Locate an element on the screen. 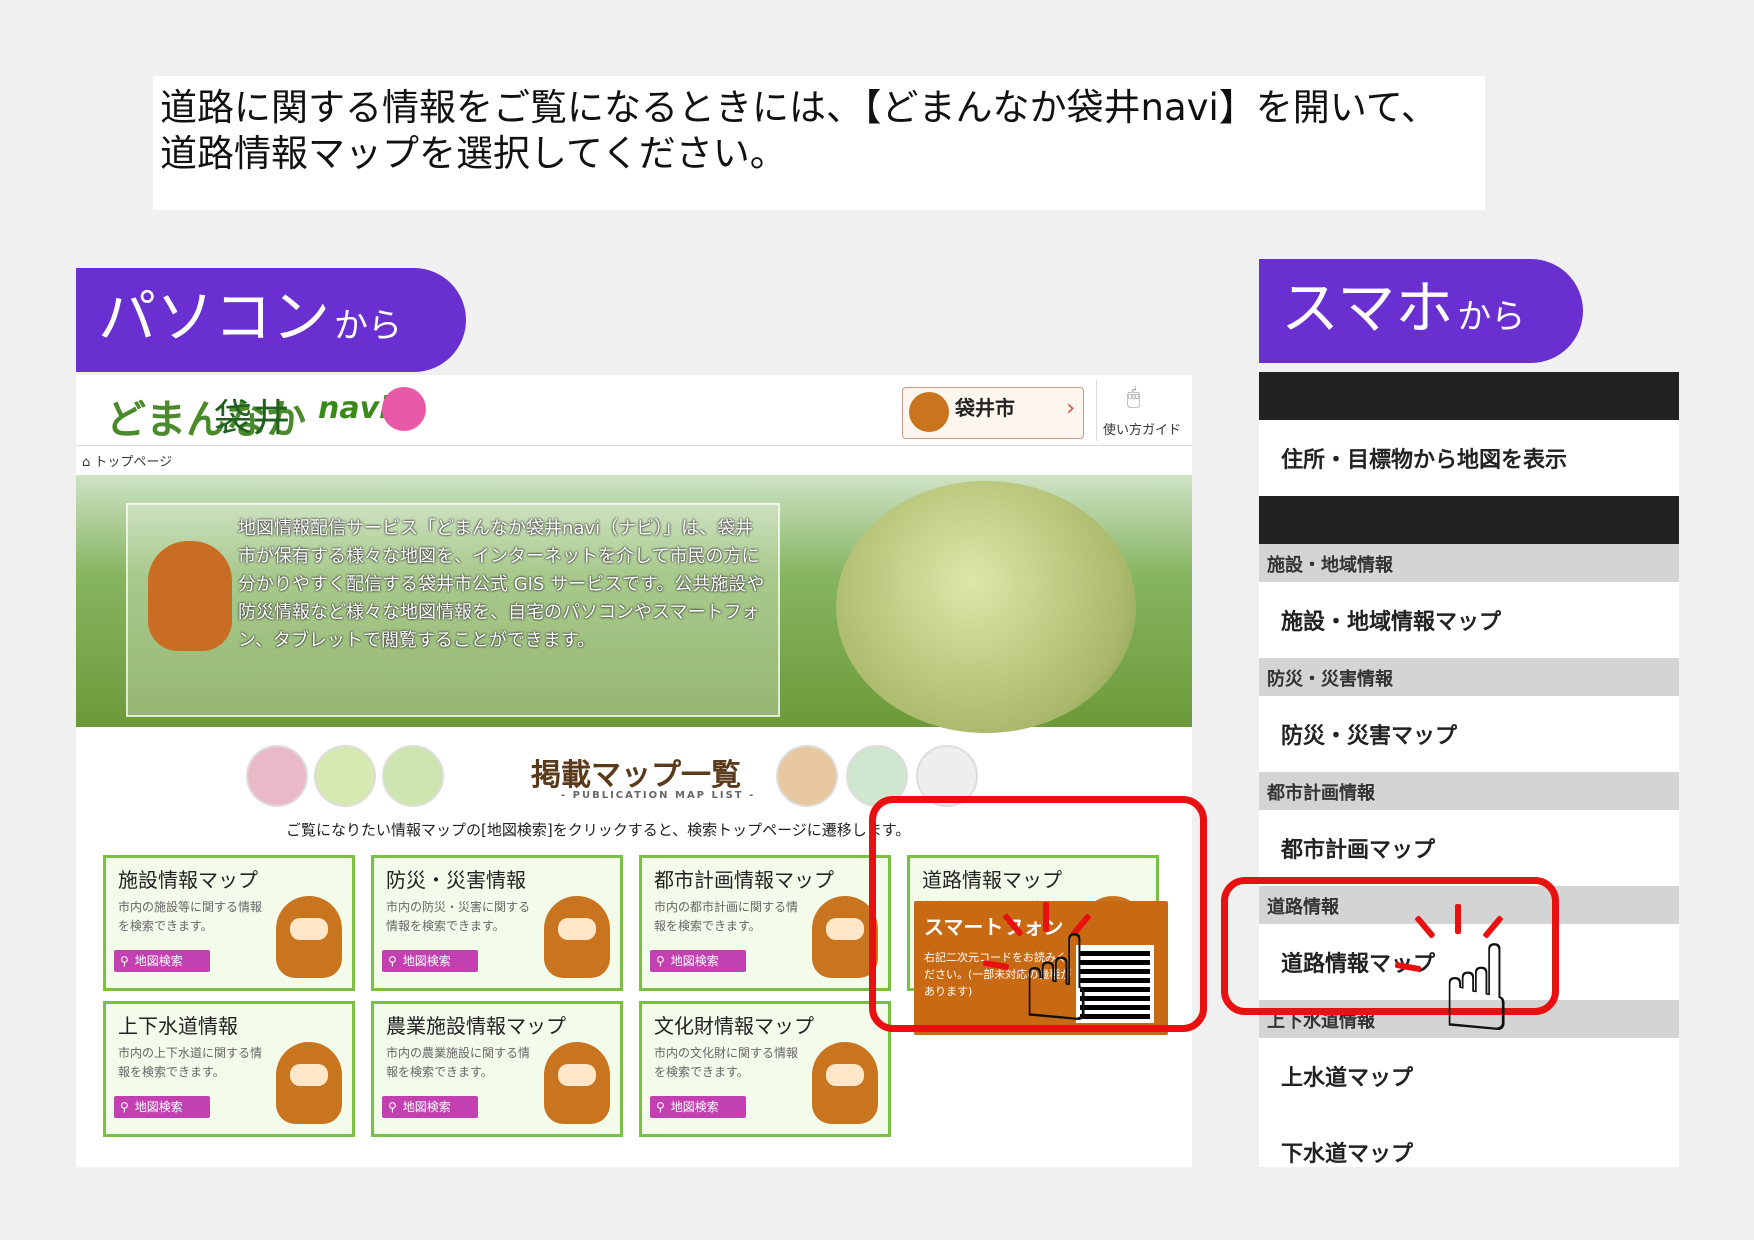  chevron-right-icon: › is located at coordinates (1070, 408).